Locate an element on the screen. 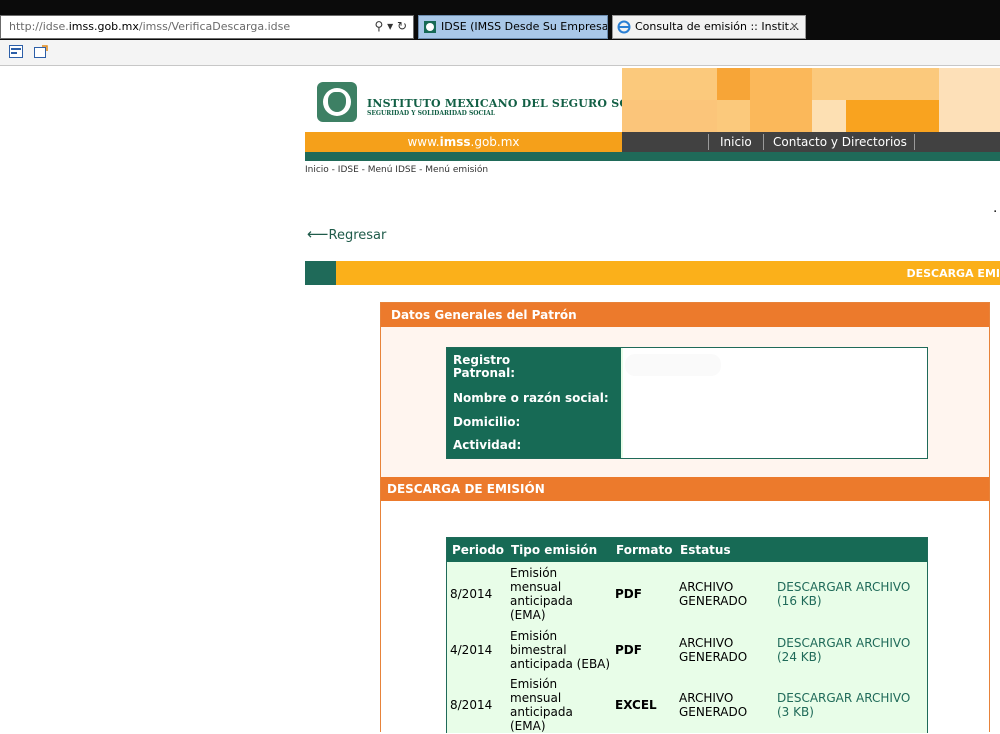  command-bar is located at coordinates (500, 53).